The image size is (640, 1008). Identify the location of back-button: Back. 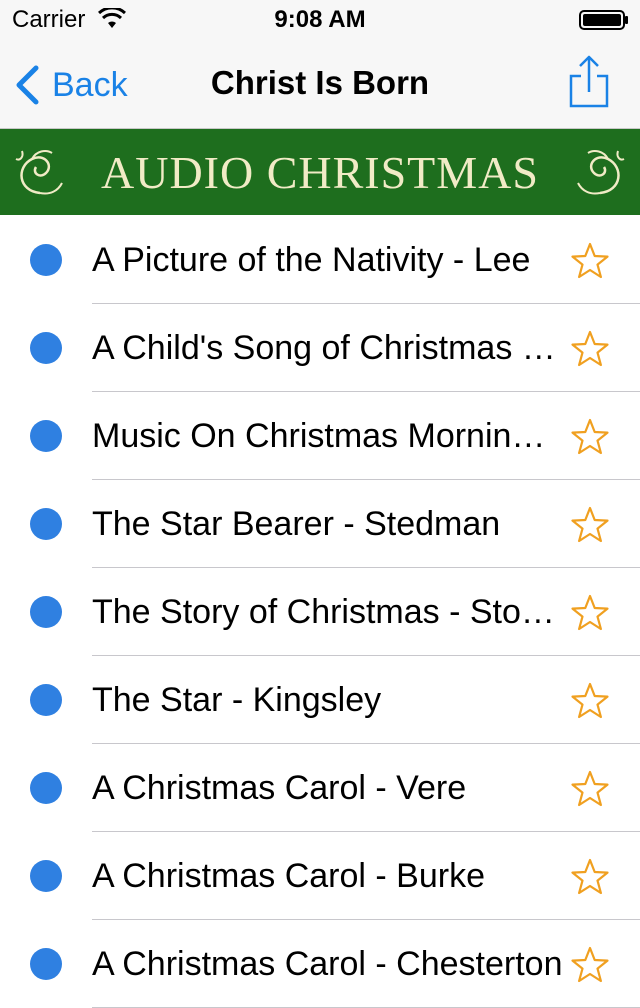
(71, 85).